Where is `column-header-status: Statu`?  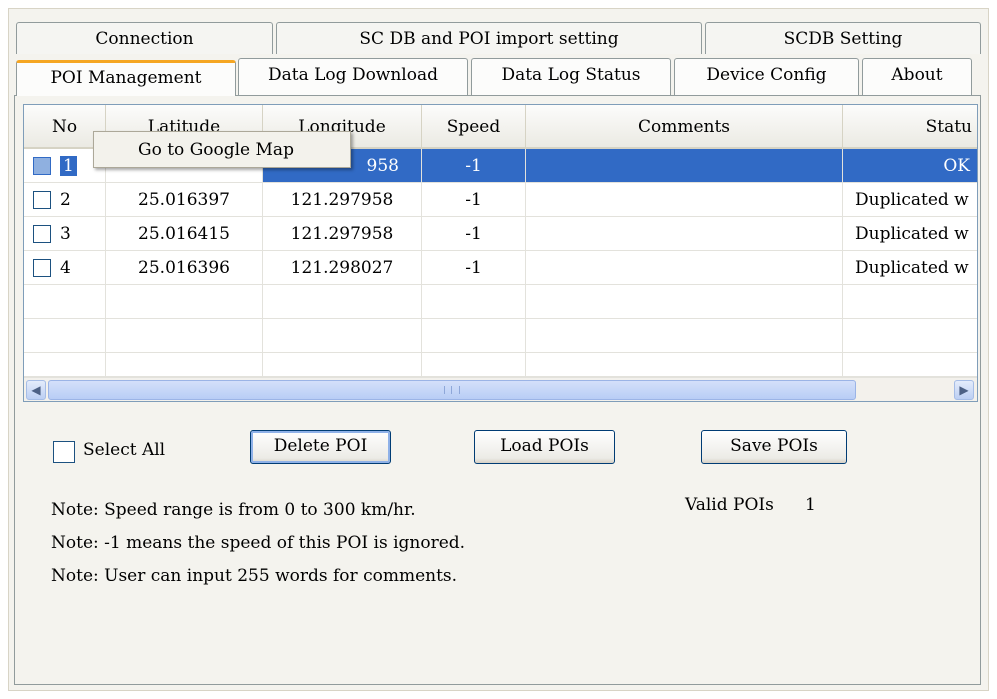 column-header-status: Statu is located at coordinates (910, 127).